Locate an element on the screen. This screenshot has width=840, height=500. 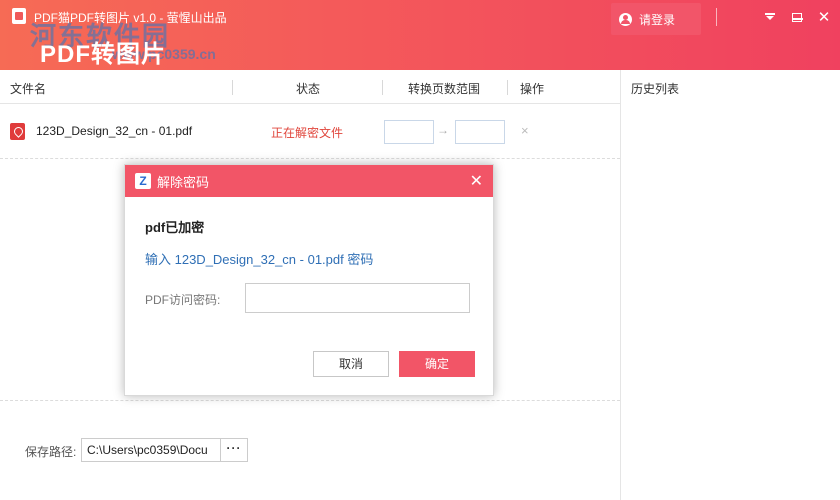
close-icon: ✕ is located at coordinates (824, 17).